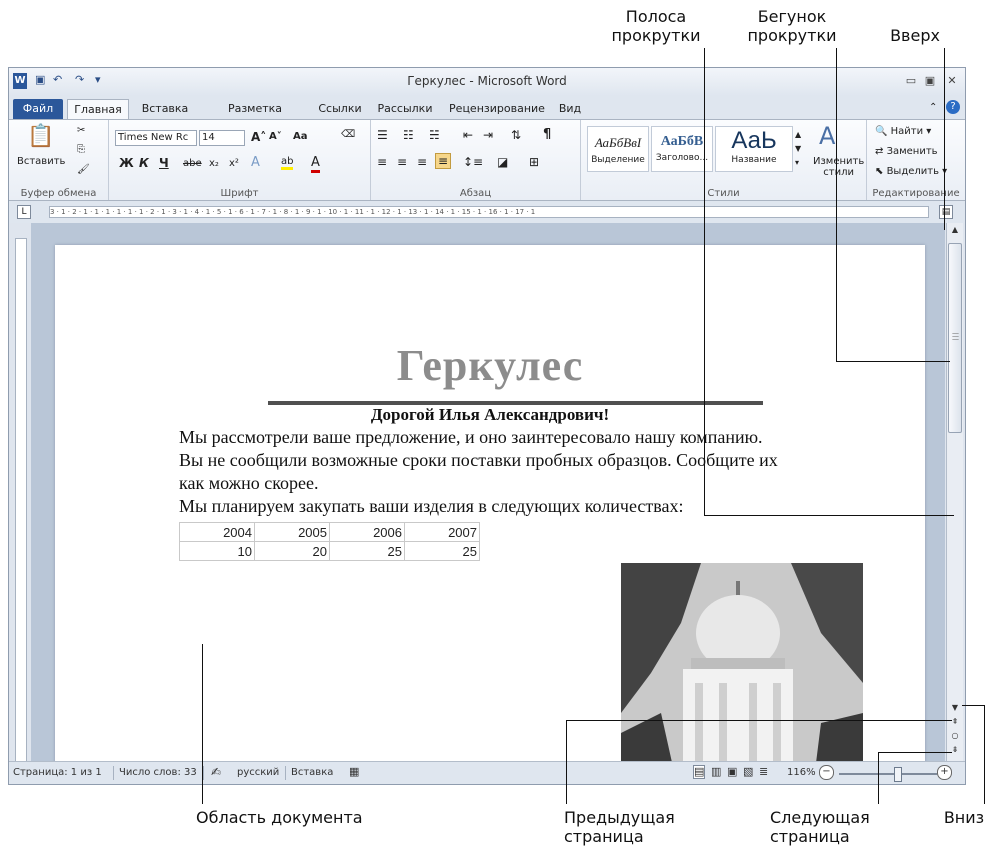 This screenshot has width=995, height=853. I want to click on strikethrough-icon: abe, so click(192, 163).